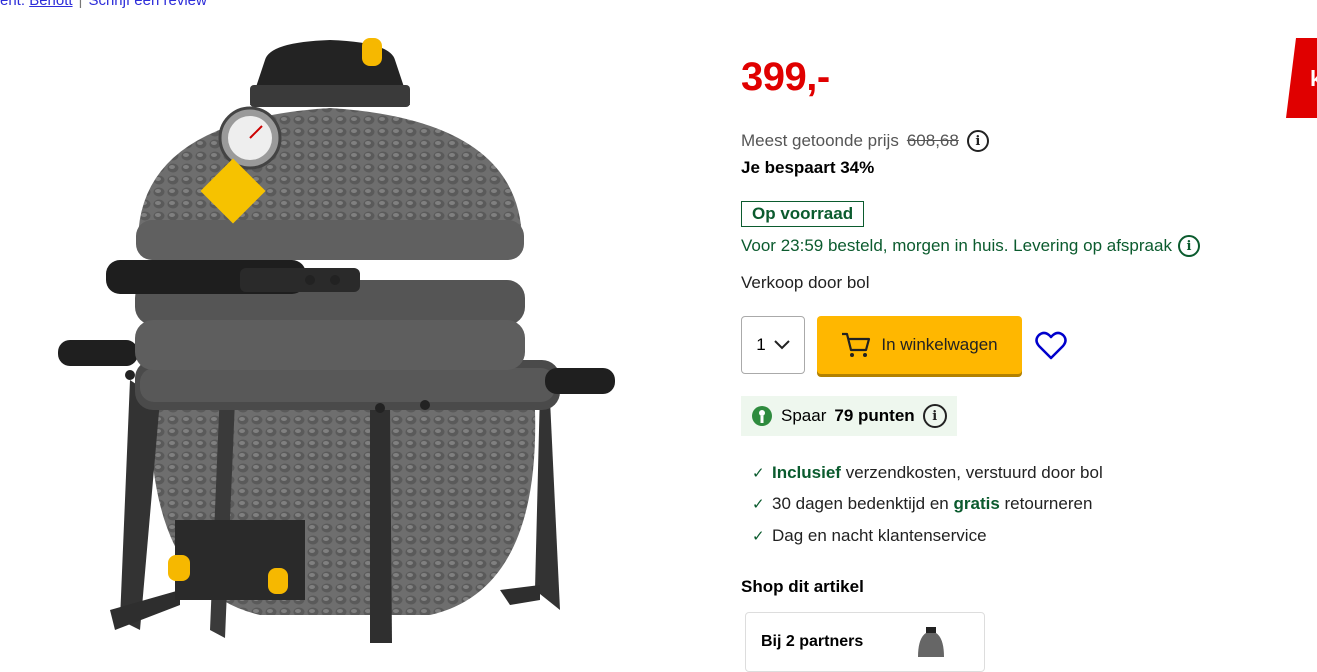 The width and height of the screenshot is (1317, 672). I want to click on brand-link: Berlott, so click(50, 4).